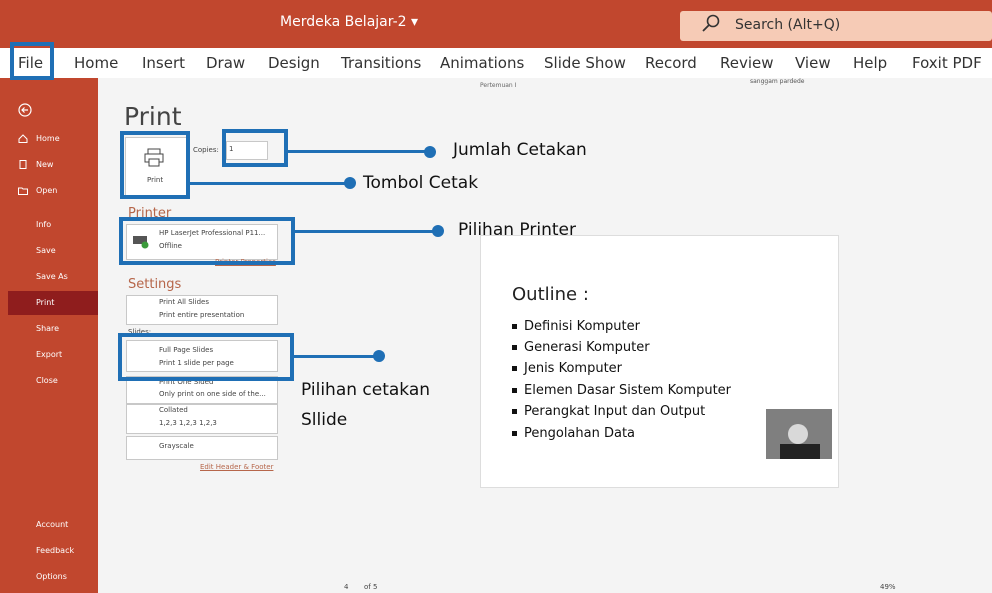  I want to click on presenter-photo, so click(799, 434).